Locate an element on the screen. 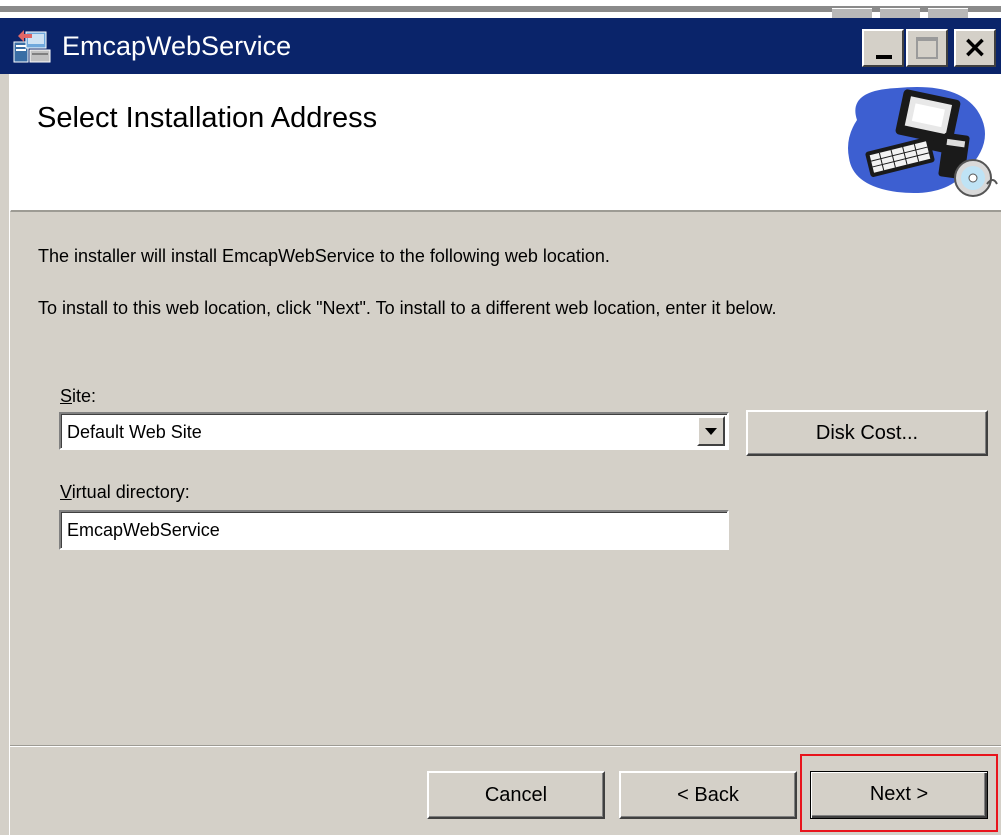  site-label-text: ite: is located at coordinates (84, 396).